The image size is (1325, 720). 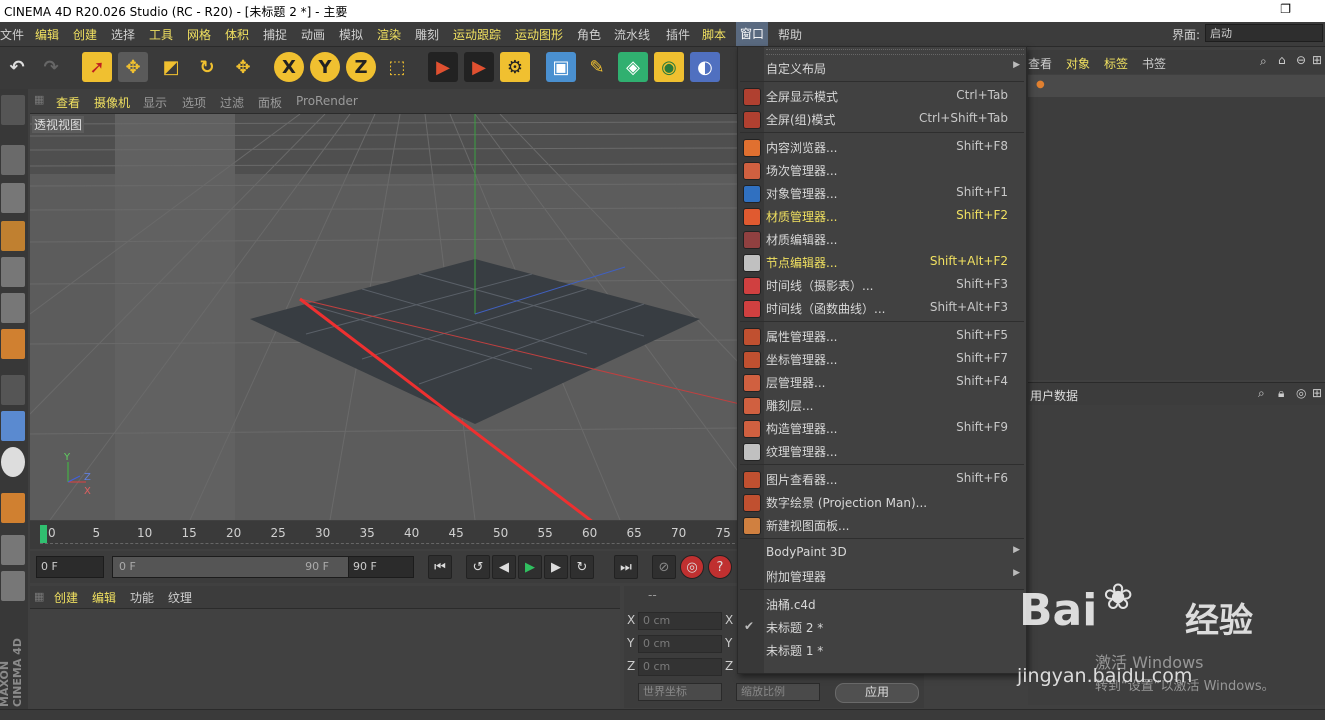 What do you see at coordinates (882, 604) in the screenshot?
I see `window-menu-item-28: 油桶.c4d` at bounding box center [882, 604].